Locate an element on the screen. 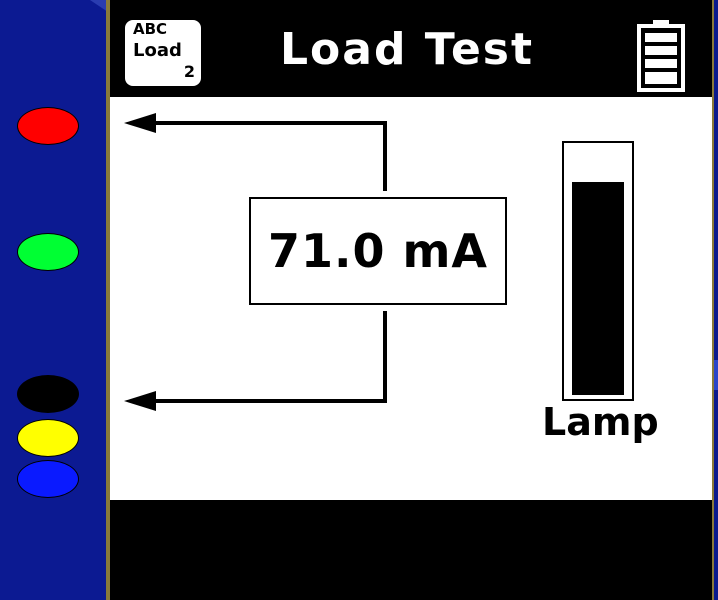 This screenshot has height=600, width=718. mode-icon-line3: 2 is located at coordinates (189, 71).